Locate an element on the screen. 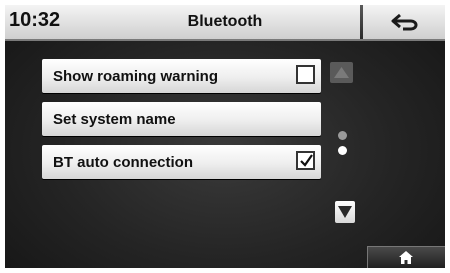 The height and width of the screenshot is (273, 450). home-button is located at coordinates (406, 257).